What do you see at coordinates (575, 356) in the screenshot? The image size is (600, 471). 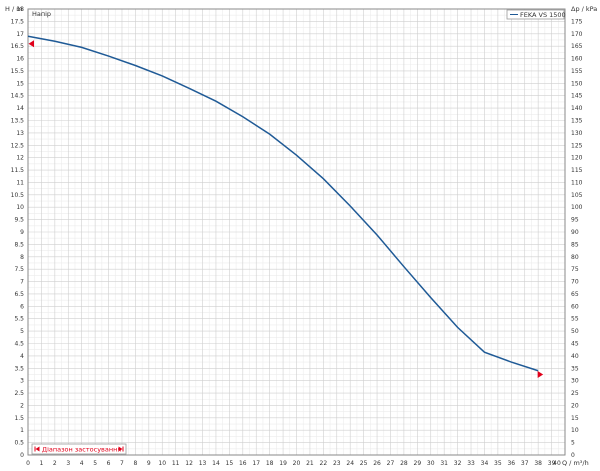 I see `y-right-tick-label: 40` at bounding box center [575, 356].